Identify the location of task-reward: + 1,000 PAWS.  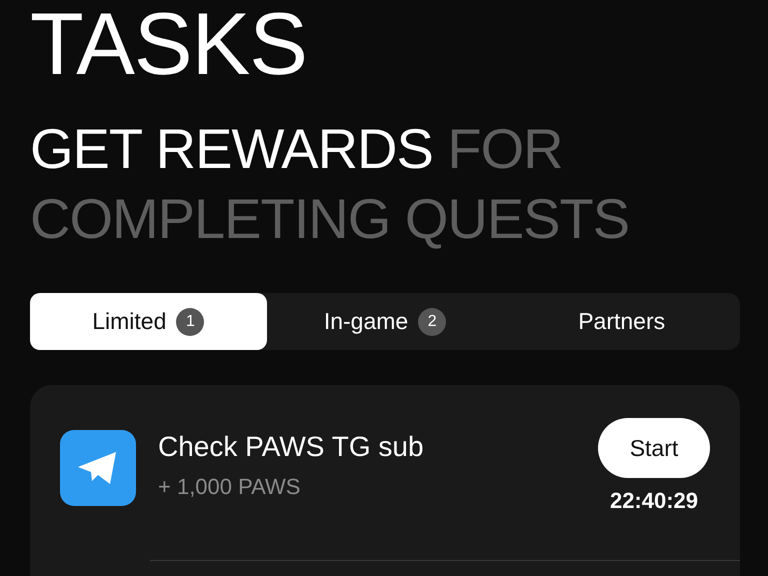
(230, 487).